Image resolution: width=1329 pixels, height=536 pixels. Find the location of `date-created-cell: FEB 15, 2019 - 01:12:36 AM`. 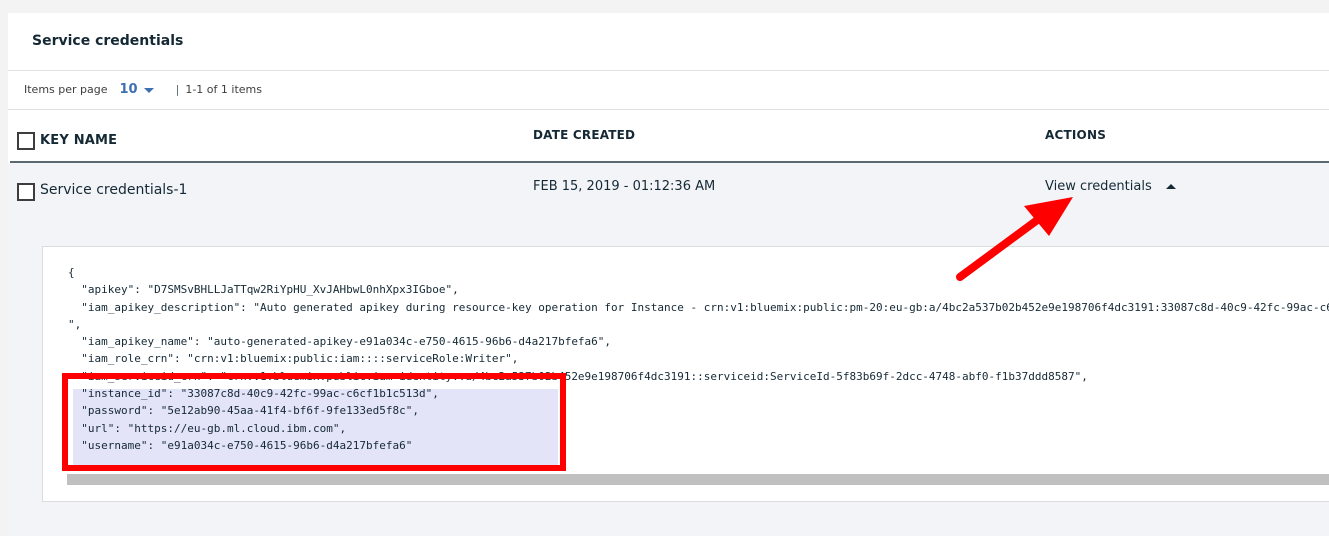

date-created-cell: FEB 15, 2019 - 01:12:36 AM is located at coordinates (624, 186).